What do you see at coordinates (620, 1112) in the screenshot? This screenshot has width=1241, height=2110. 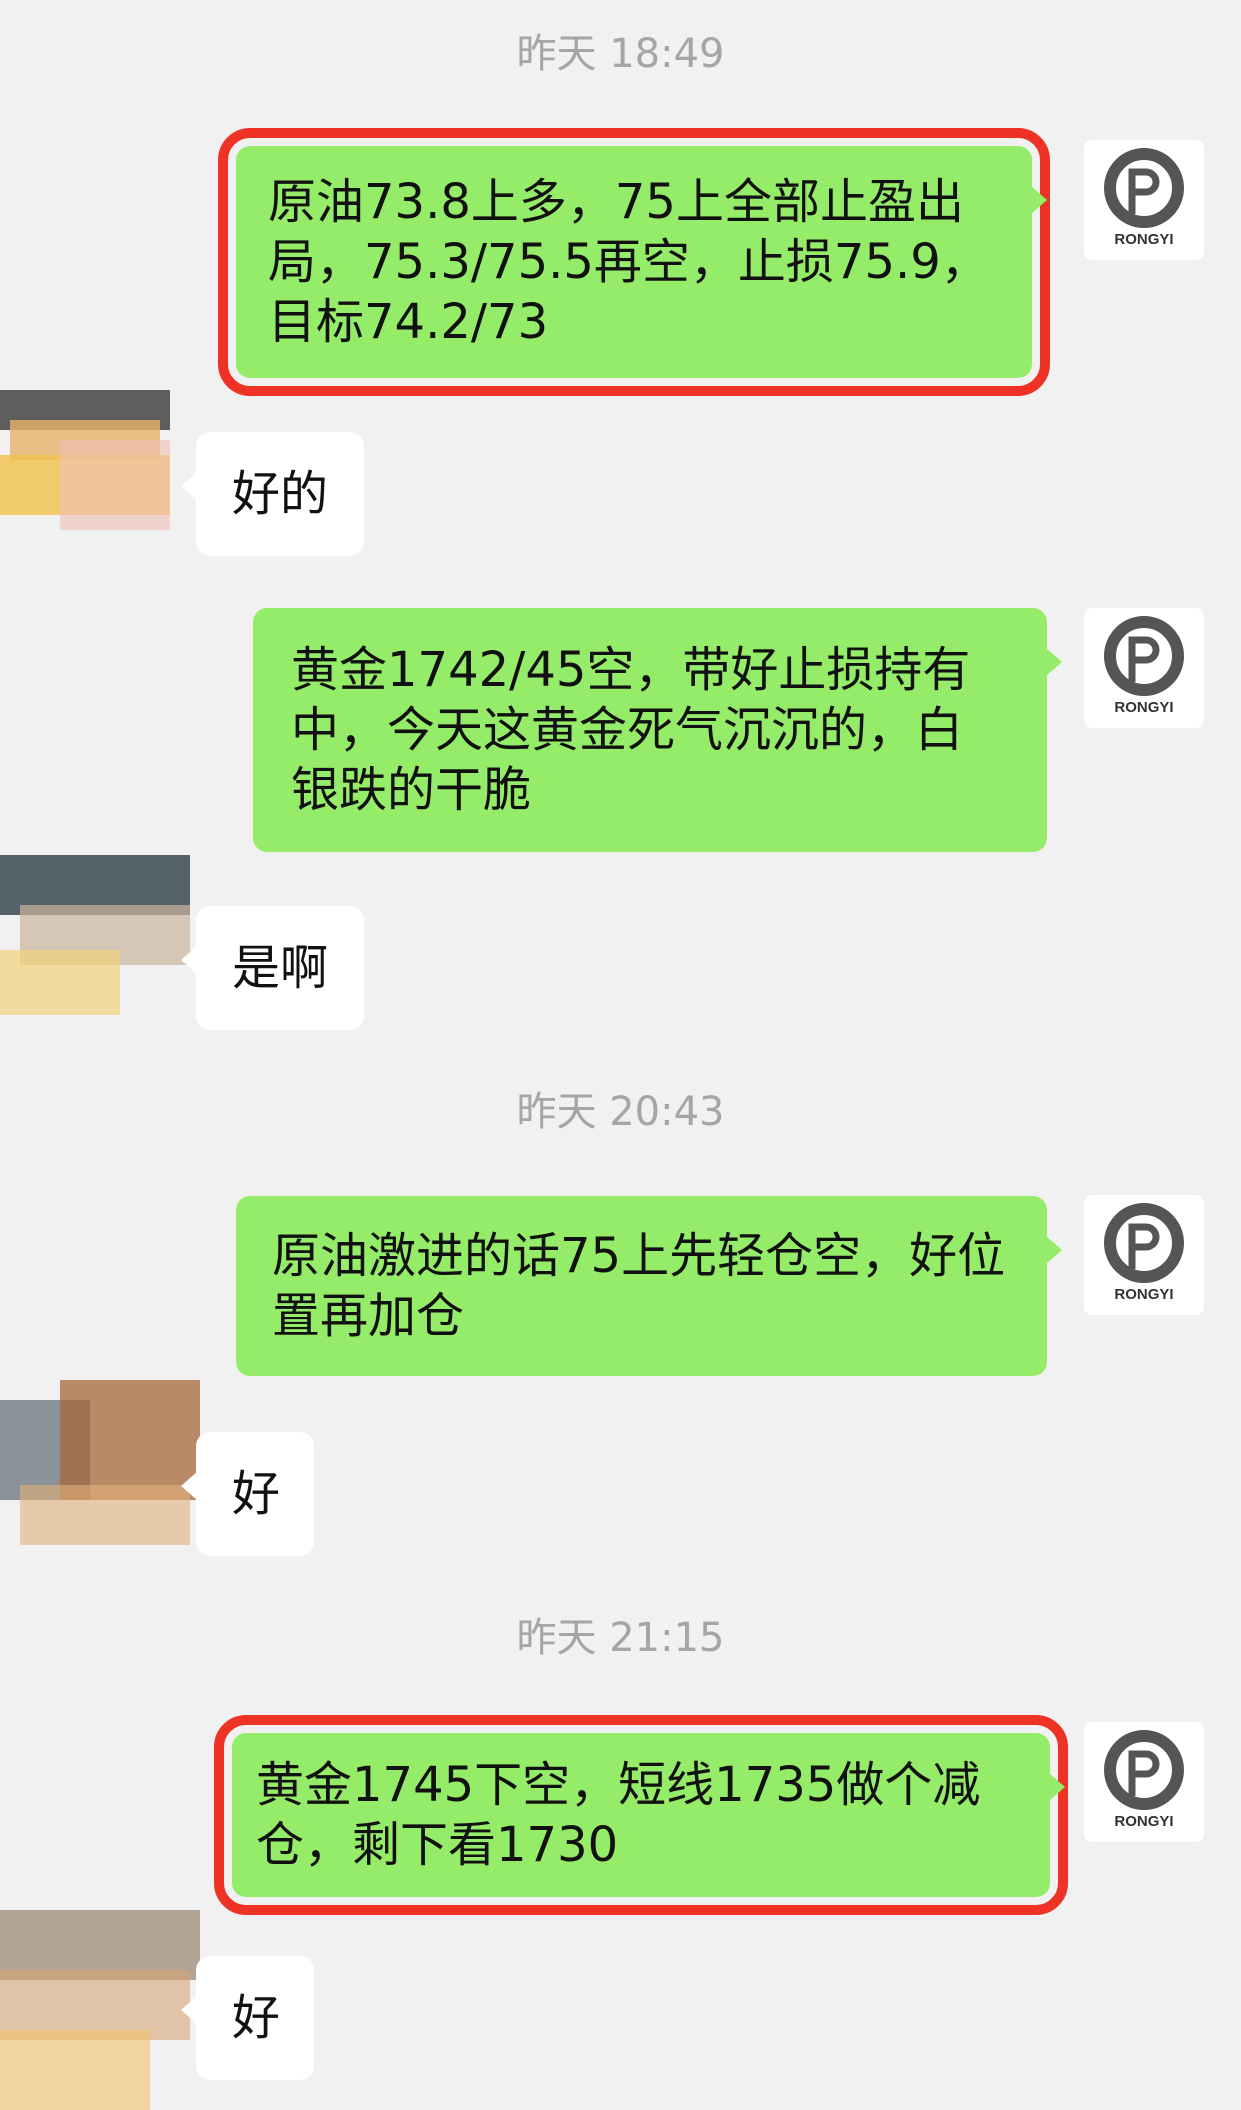 I see `timestamp: 昨天 20:43` at bounding box center [620, 1112].